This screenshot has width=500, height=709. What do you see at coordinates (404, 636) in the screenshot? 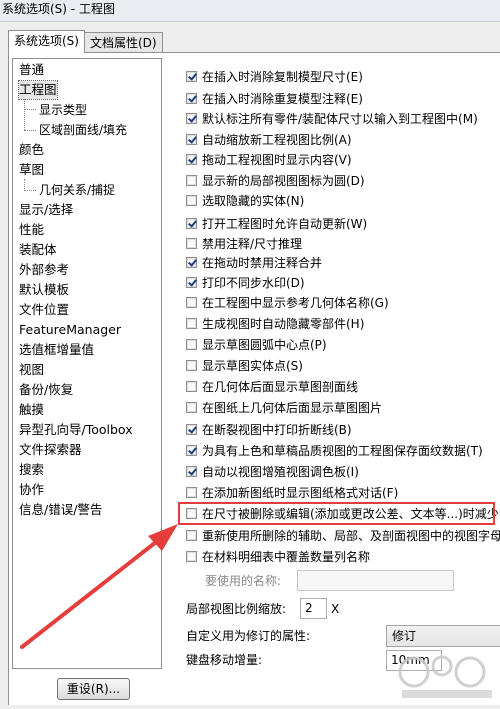
I see `revision-property-value: 修订` at bounding box center [404, 636].